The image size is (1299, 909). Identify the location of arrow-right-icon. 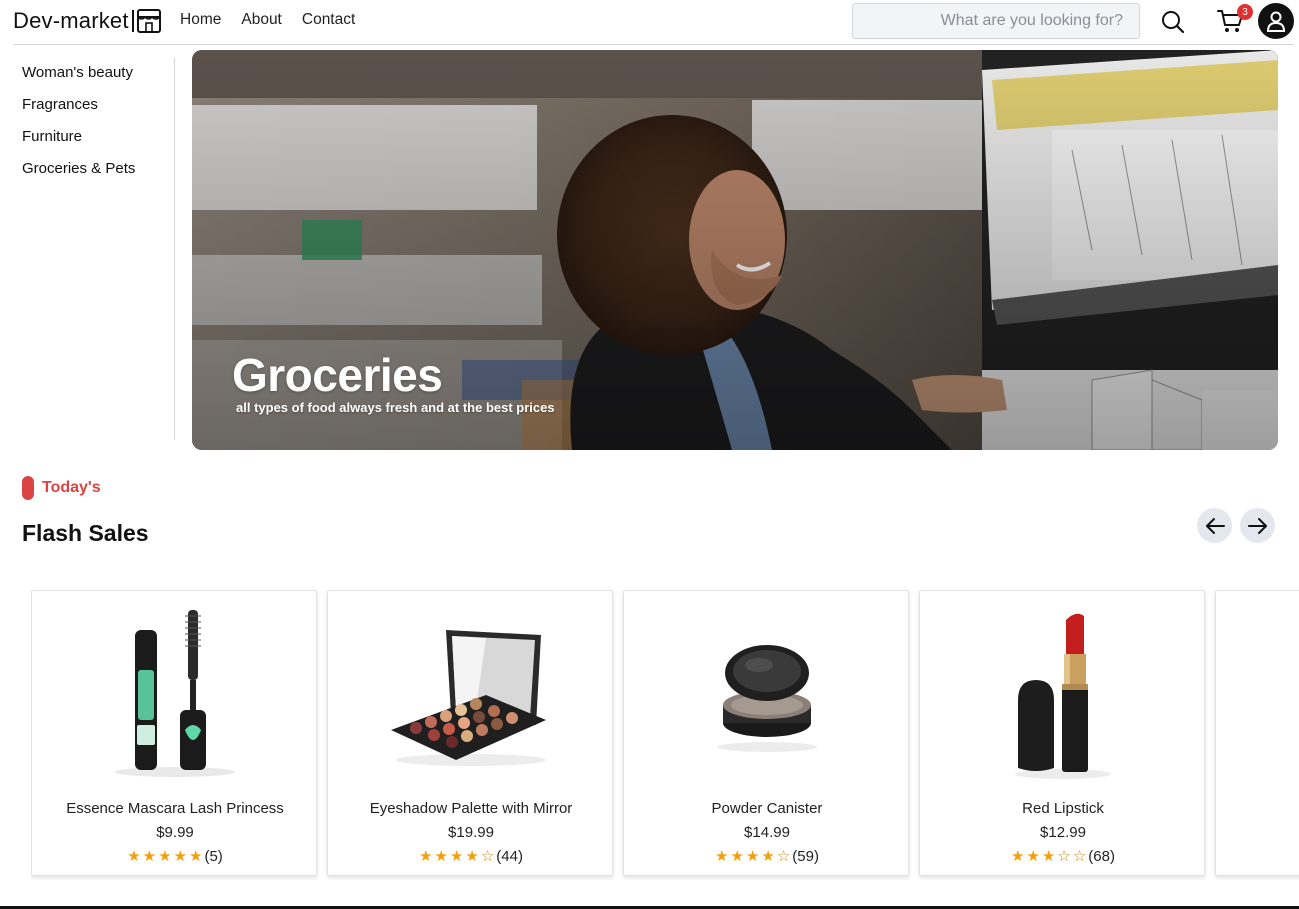
(1257, 525).